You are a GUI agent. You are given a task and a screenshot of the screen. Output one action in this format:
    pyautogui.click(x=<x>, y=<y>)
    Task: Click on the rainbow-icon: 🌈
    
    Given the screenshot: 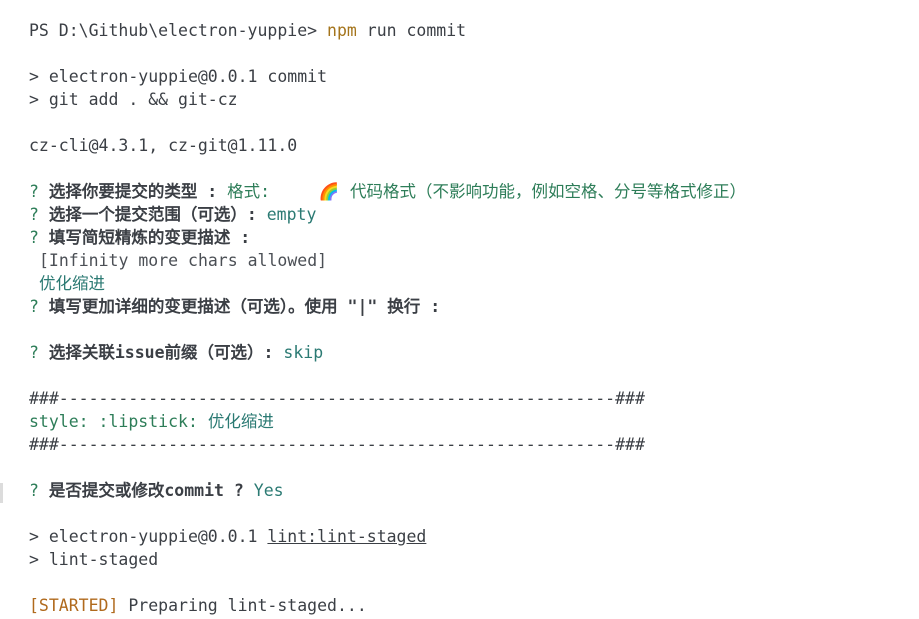 What is the action you would take?
    pyautogui.click(x=329, y=191)
    